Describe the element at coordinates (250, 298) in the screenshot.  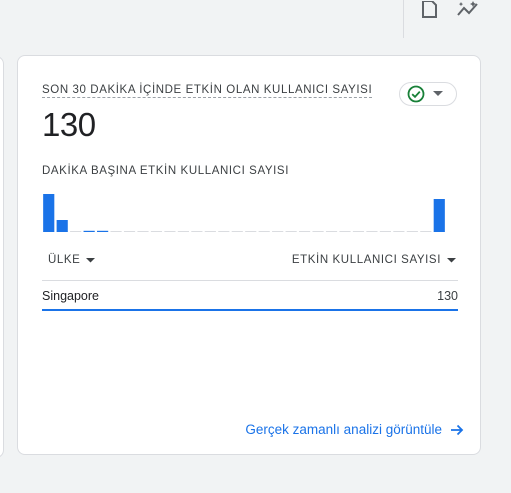
I see `table-row: Singapore 130` at that location.